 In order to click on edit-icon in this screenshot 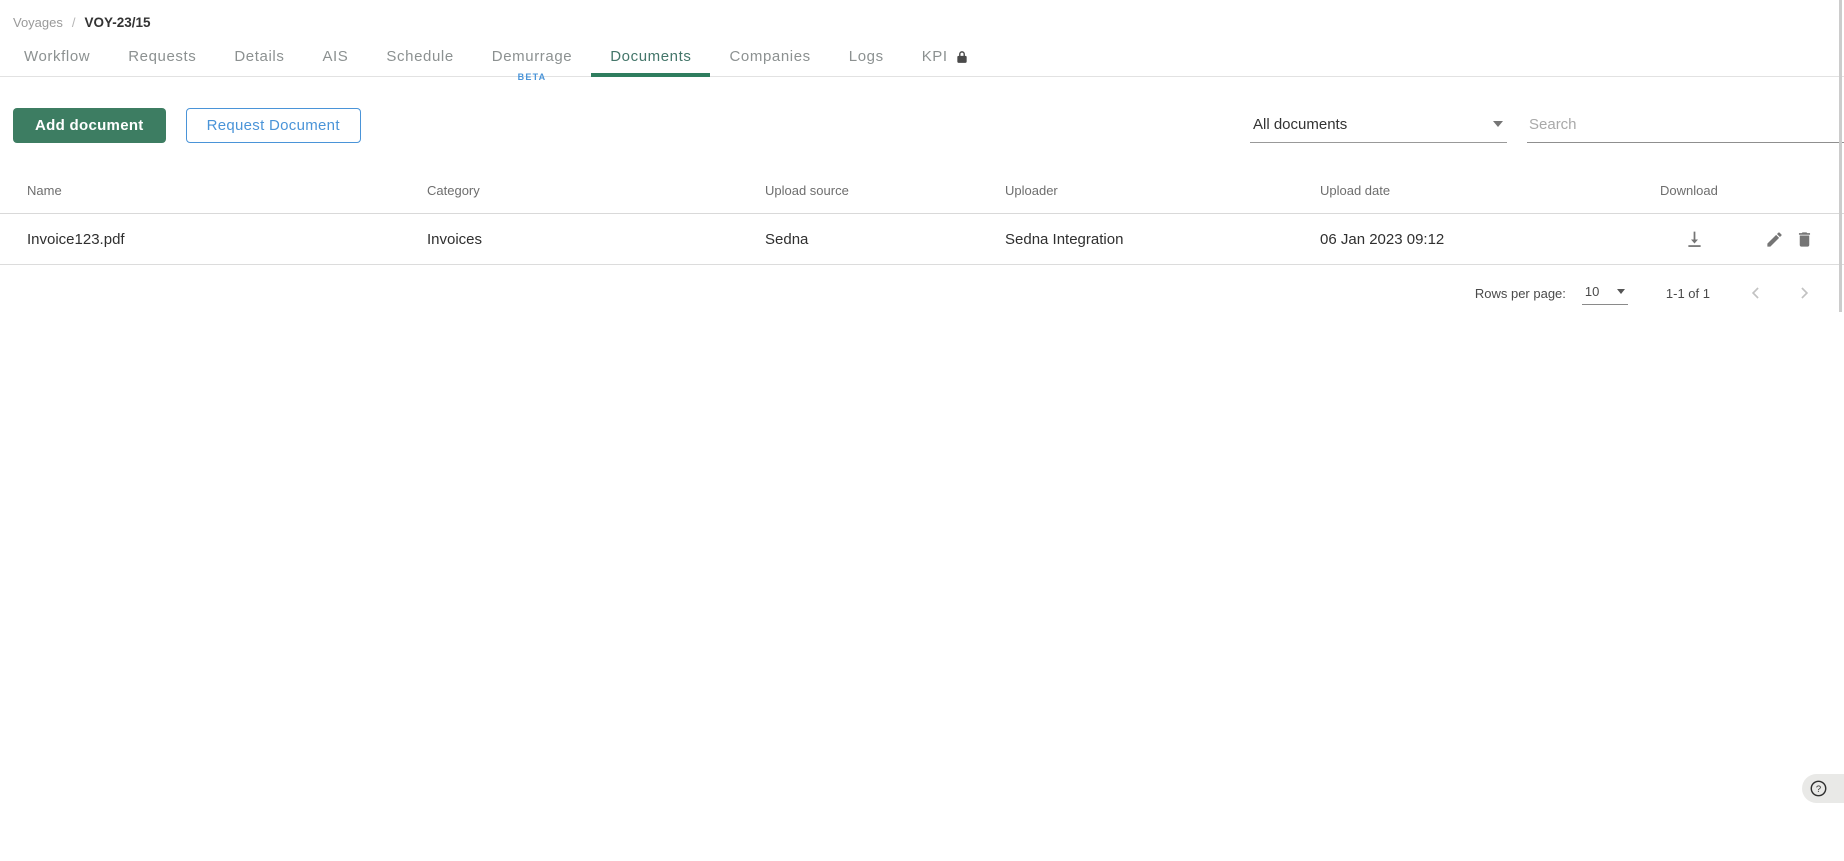, I will do `click(1774, 239)`.